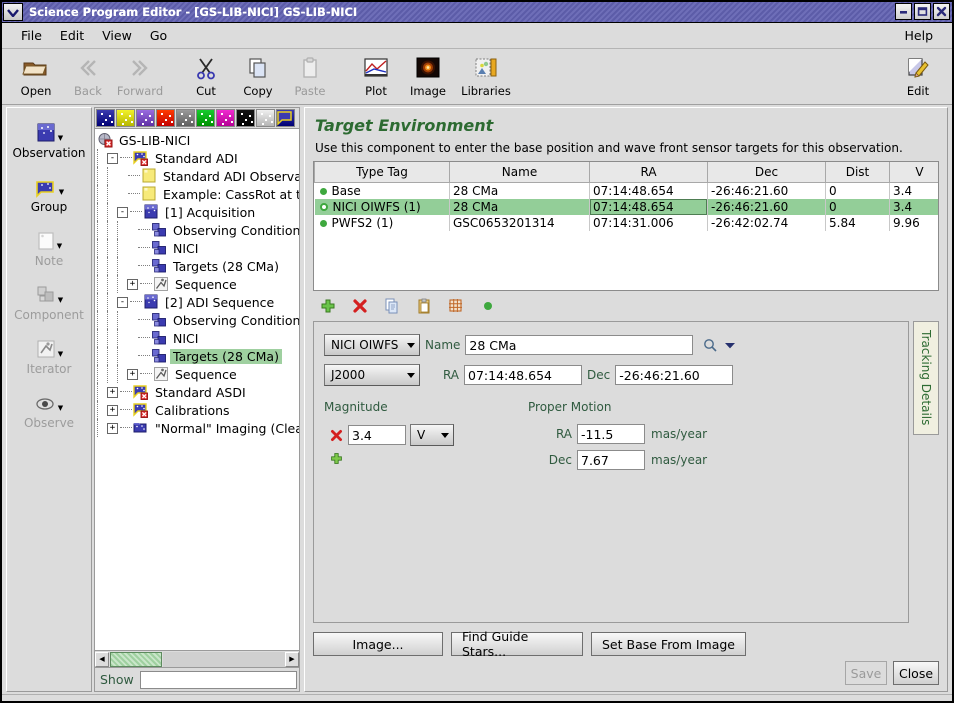 The width and height of the screenshot is (954, 703). Describe the element at coordinates (919, 35) in the screenshot. I see `menu-help: Help` at that location.